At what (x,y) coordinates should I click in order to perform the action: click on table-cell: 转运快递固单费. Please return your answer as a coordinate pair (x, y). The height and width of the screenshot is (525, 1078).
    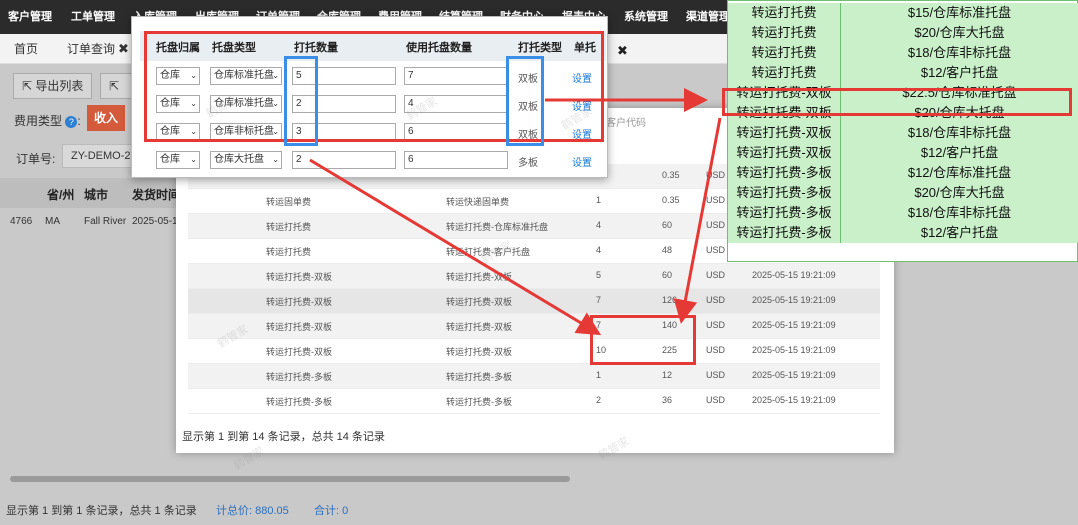
    Looking at the image, I should click on (478, 202).